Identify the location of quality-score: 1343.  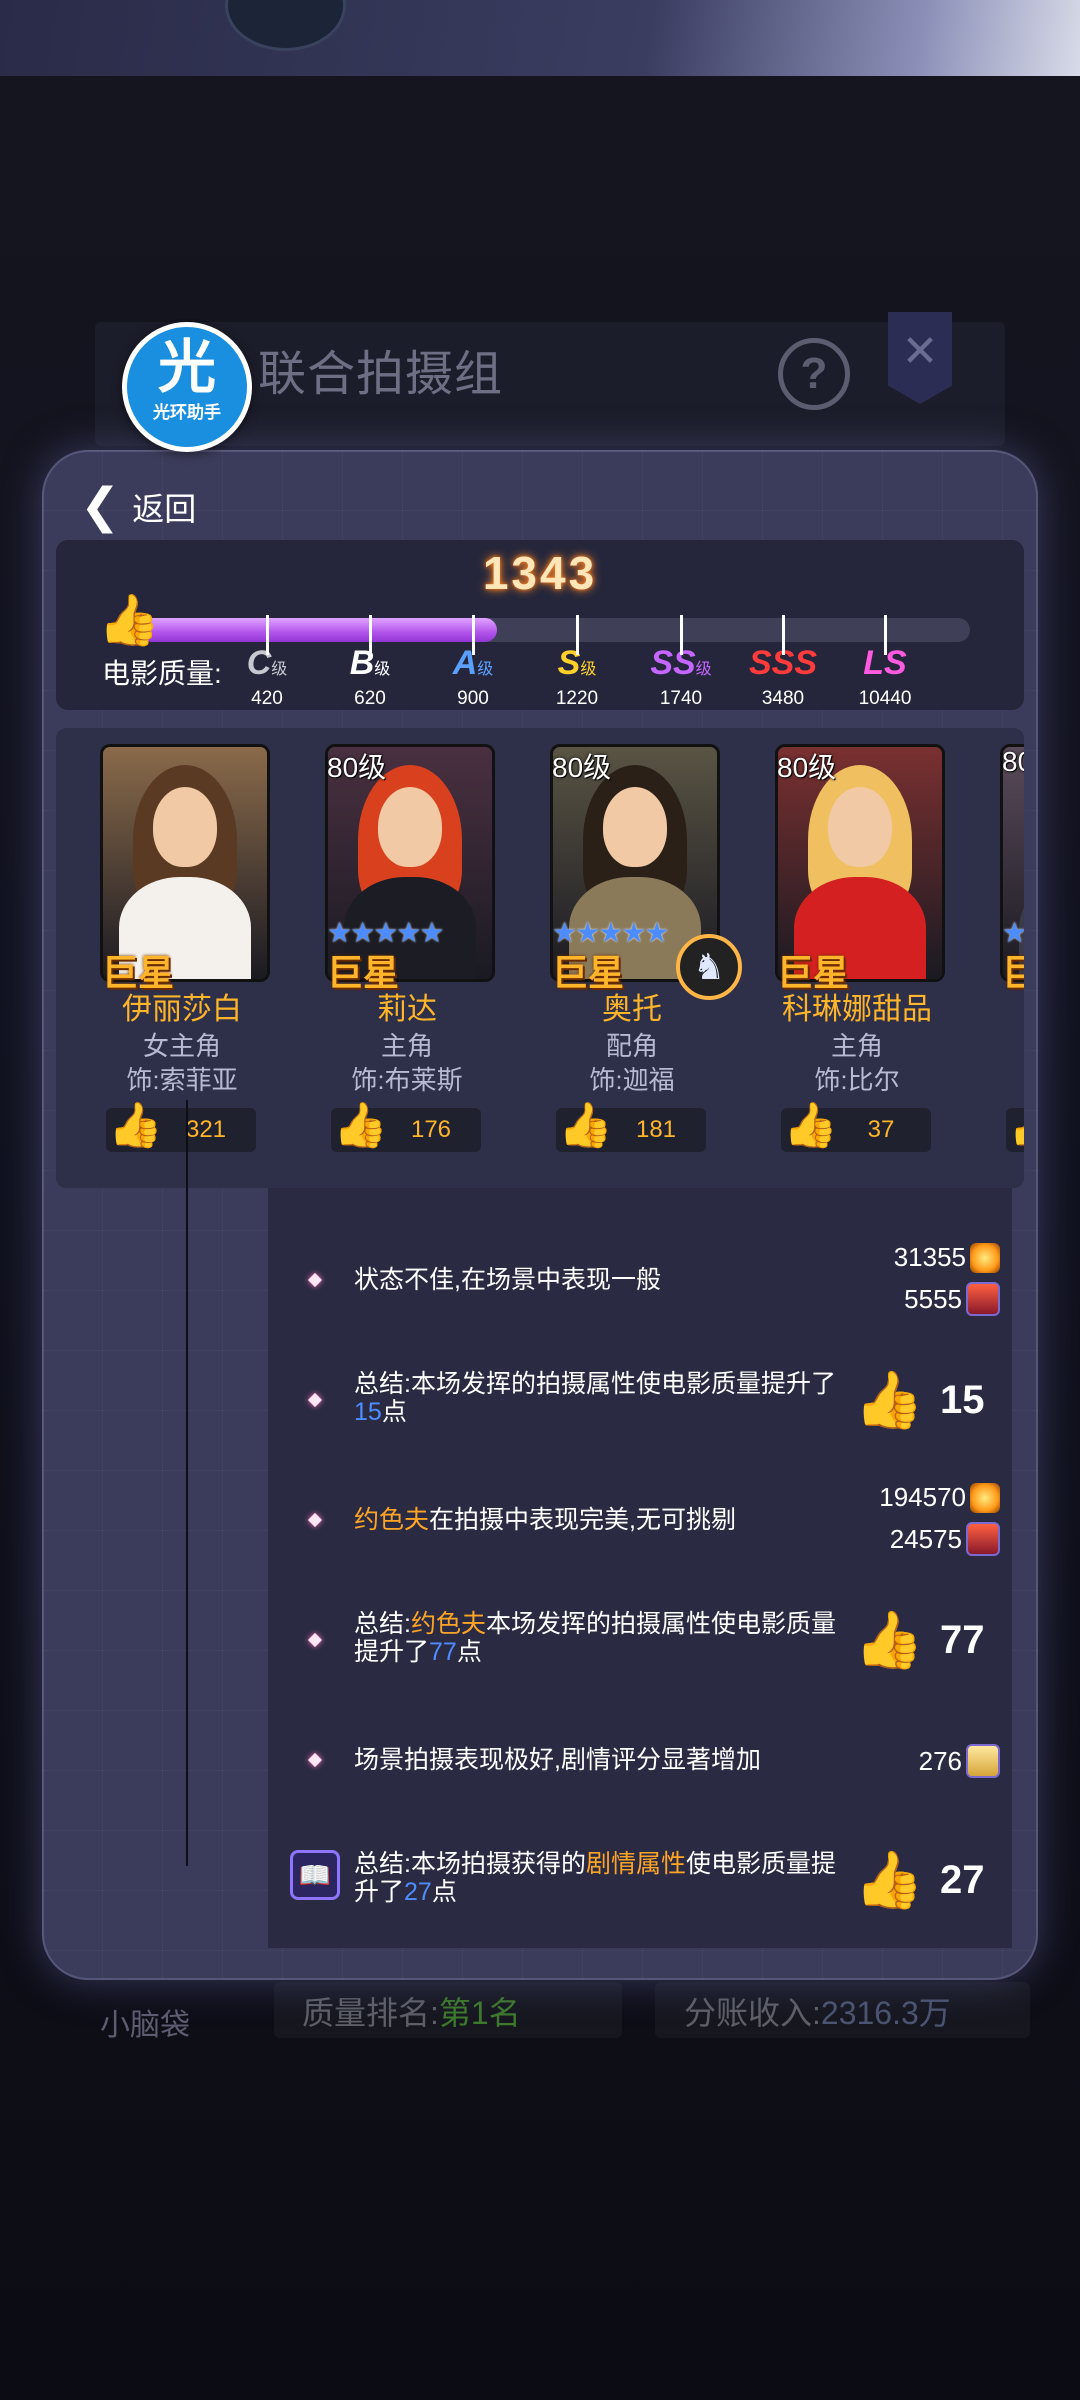
(540, 573).